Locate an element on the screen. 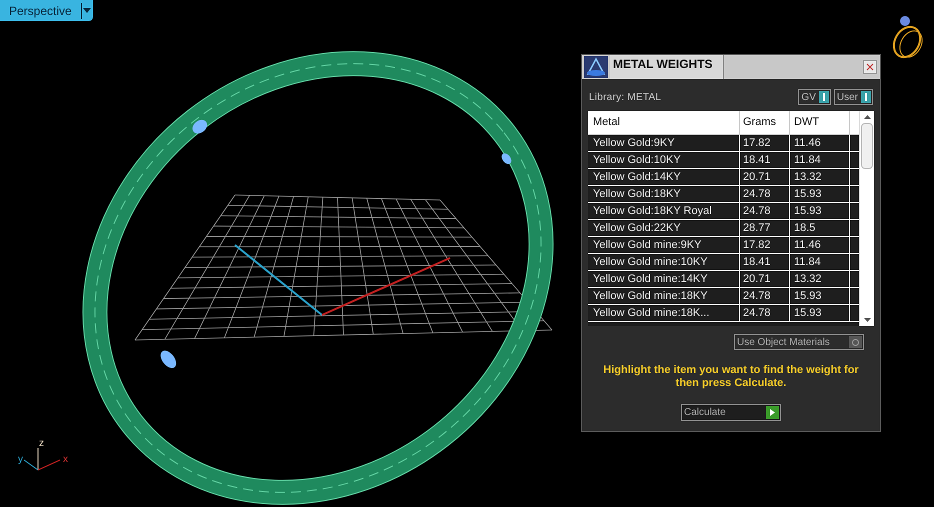  table-row: Yellow Gold:22KY 28.77 18.5 is located at coordinates (723, 228).